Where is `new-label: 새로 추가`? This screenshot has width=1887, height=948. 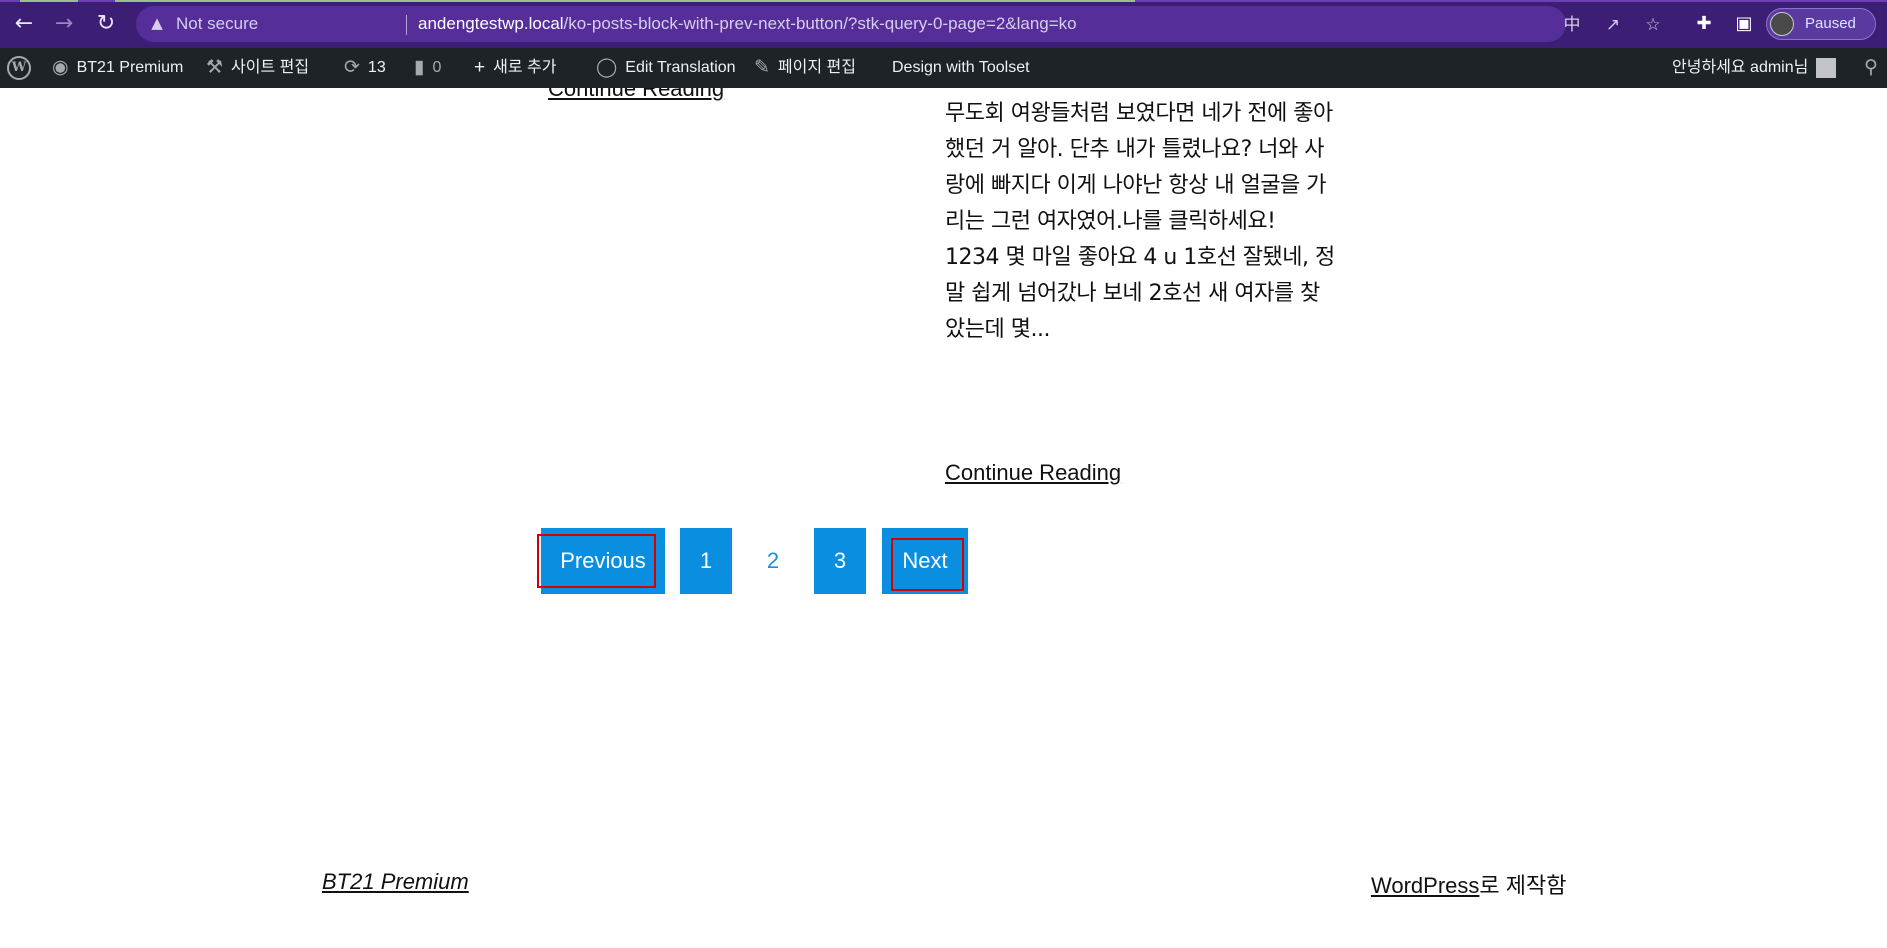
new-label: 새로 추가 is located at coordinates (525, 67).